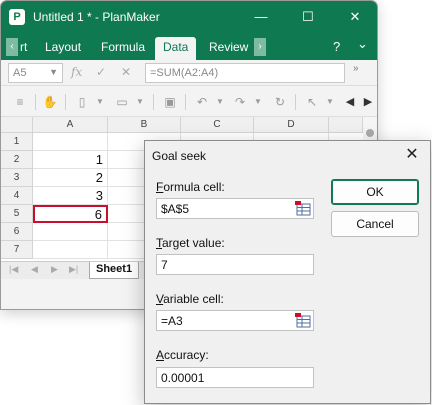  Describe the element at coordinates (235, 208) in the screenshot. I see `formula-cell-input: $A$5` at that location.